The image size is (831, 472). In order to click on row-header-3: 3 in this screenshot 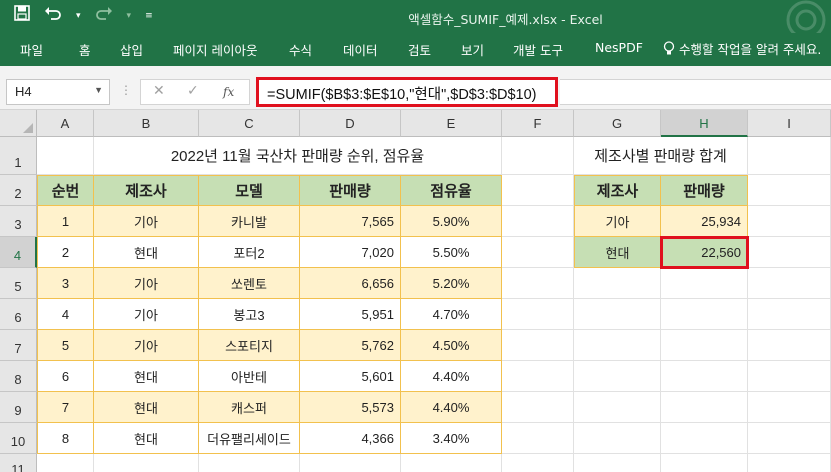, I will do `click(18, 221)`.